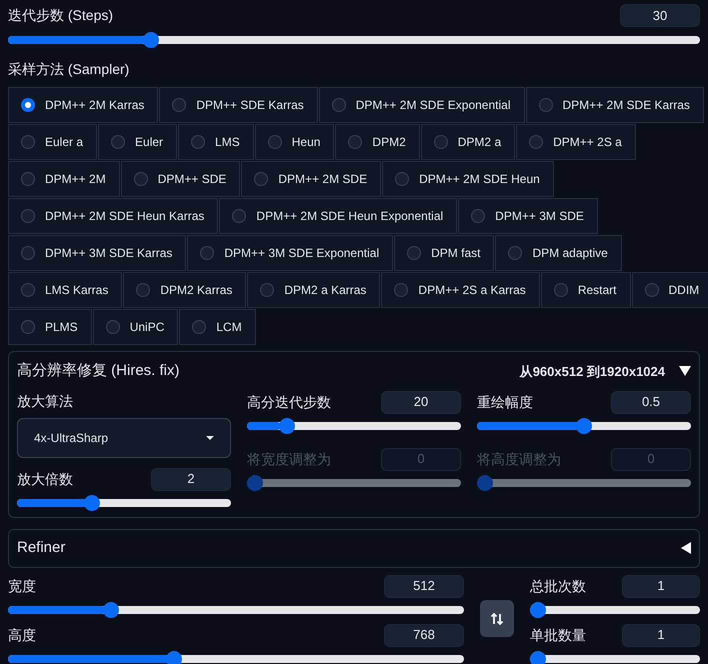 The height and width of the screenshot is (664, 708). I want to click on sampler-option: DPM2 Karras, so click(184, 290).